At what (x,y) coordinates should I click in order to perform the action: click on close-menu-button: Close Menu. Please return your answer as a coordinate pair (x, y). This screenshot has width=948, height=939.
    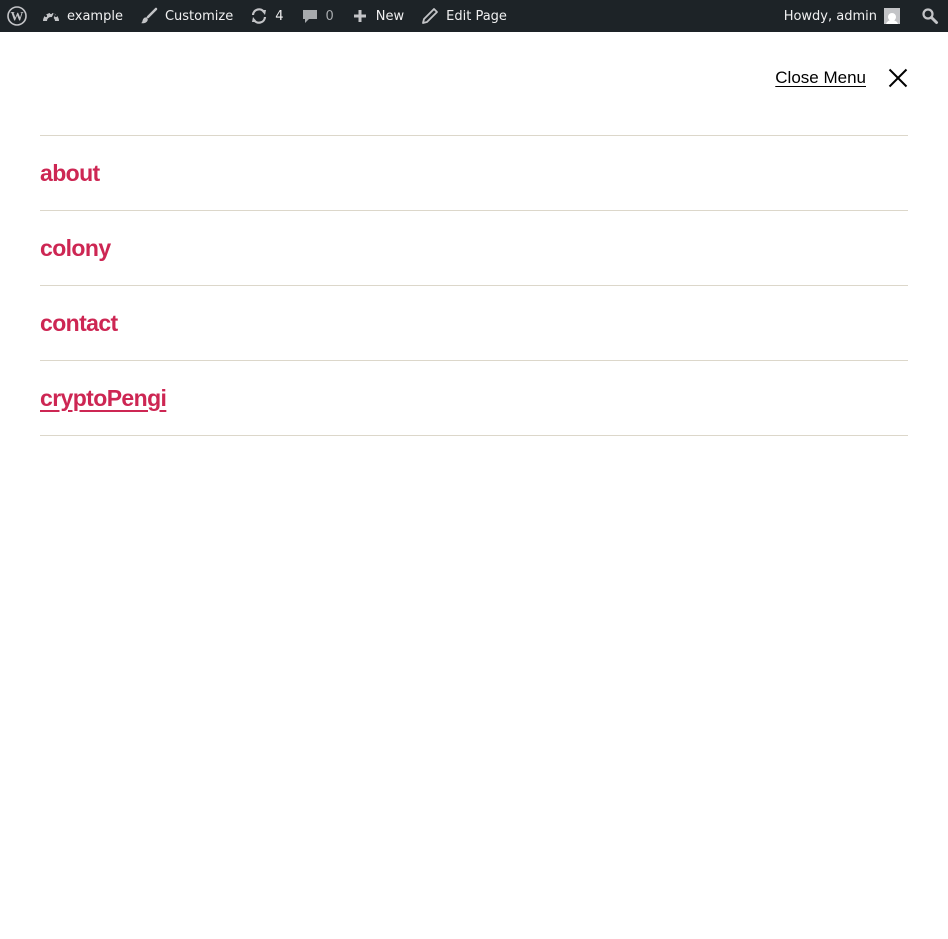
    Looking at the image, I should click on (841, 78).